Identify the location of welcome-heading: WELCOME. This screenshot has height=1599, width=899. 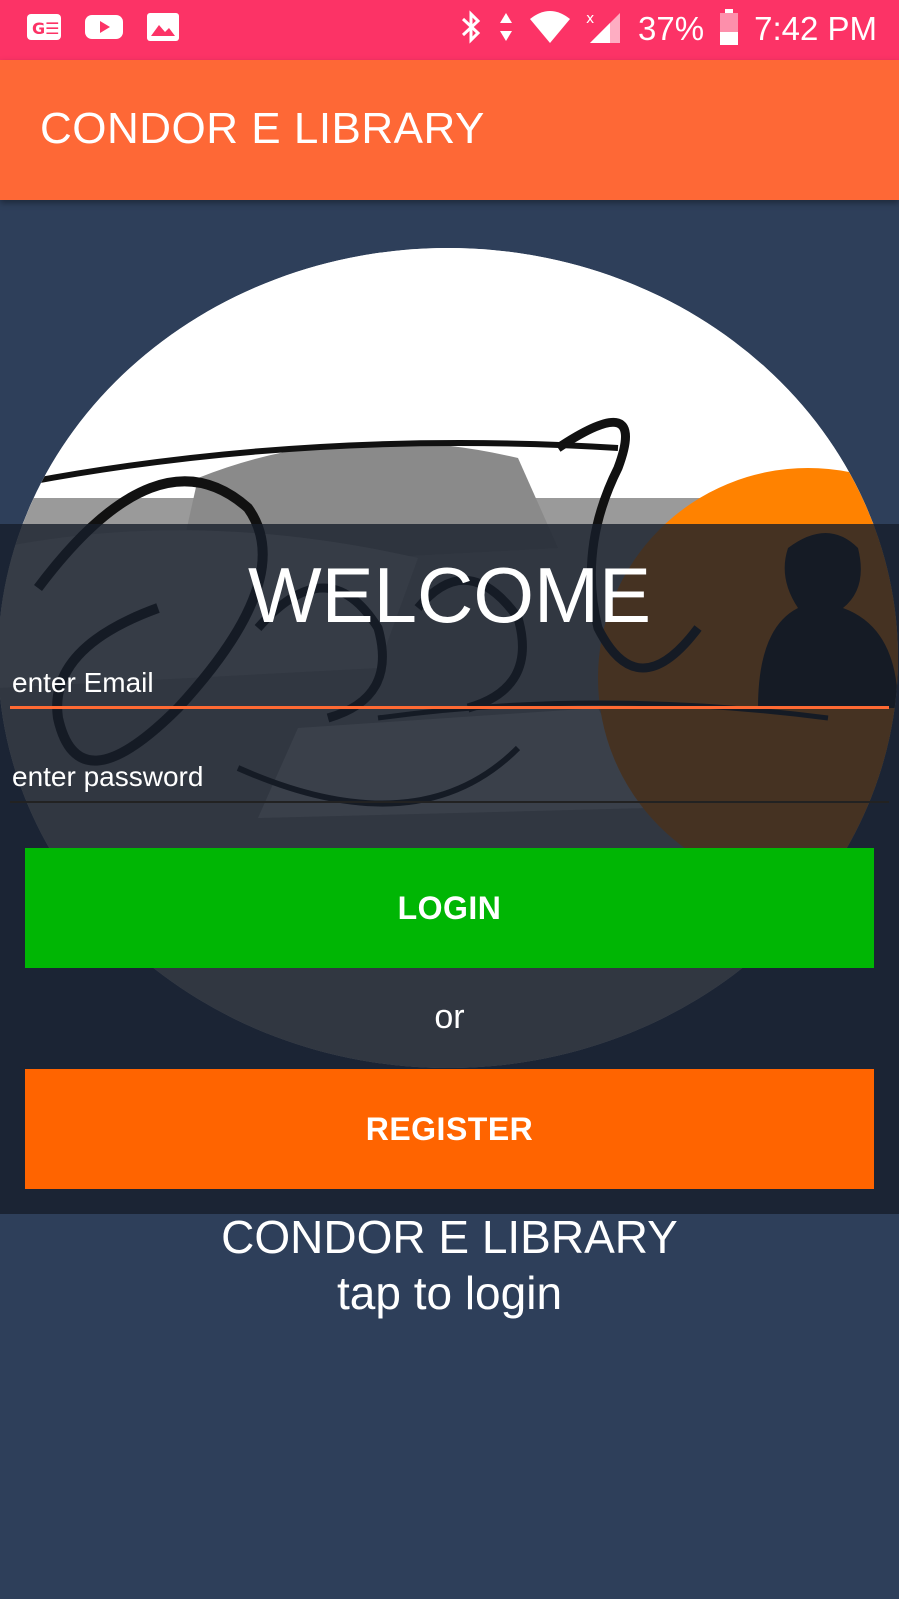
(449, 595).